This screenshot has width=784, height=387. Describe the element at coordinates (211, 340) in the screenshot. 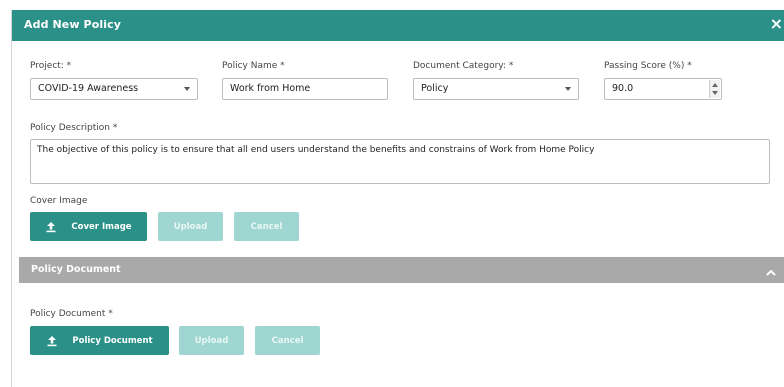

I see `document-upload-button: Upload` at that location.